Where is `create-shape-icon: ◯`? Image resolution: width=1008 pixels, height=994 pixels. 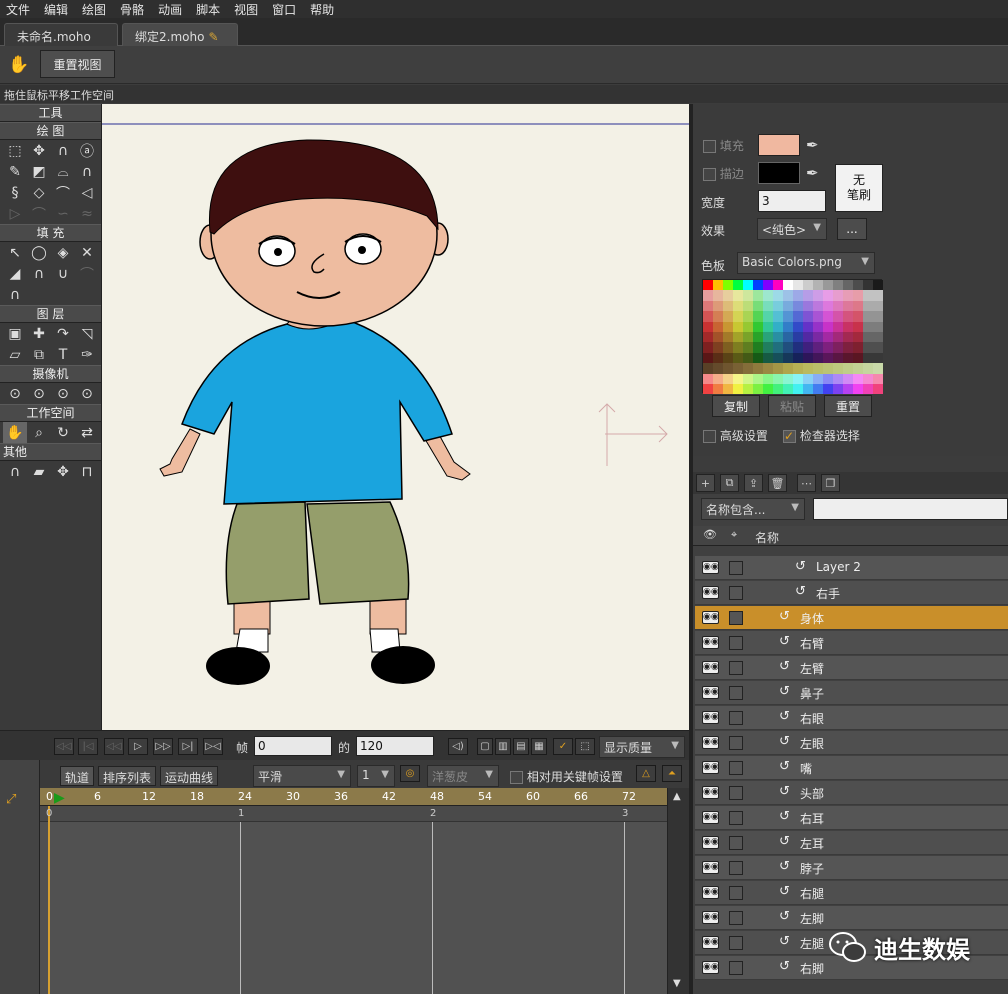 create-shape-icon: ◯ is located at coordinates (39, 252).